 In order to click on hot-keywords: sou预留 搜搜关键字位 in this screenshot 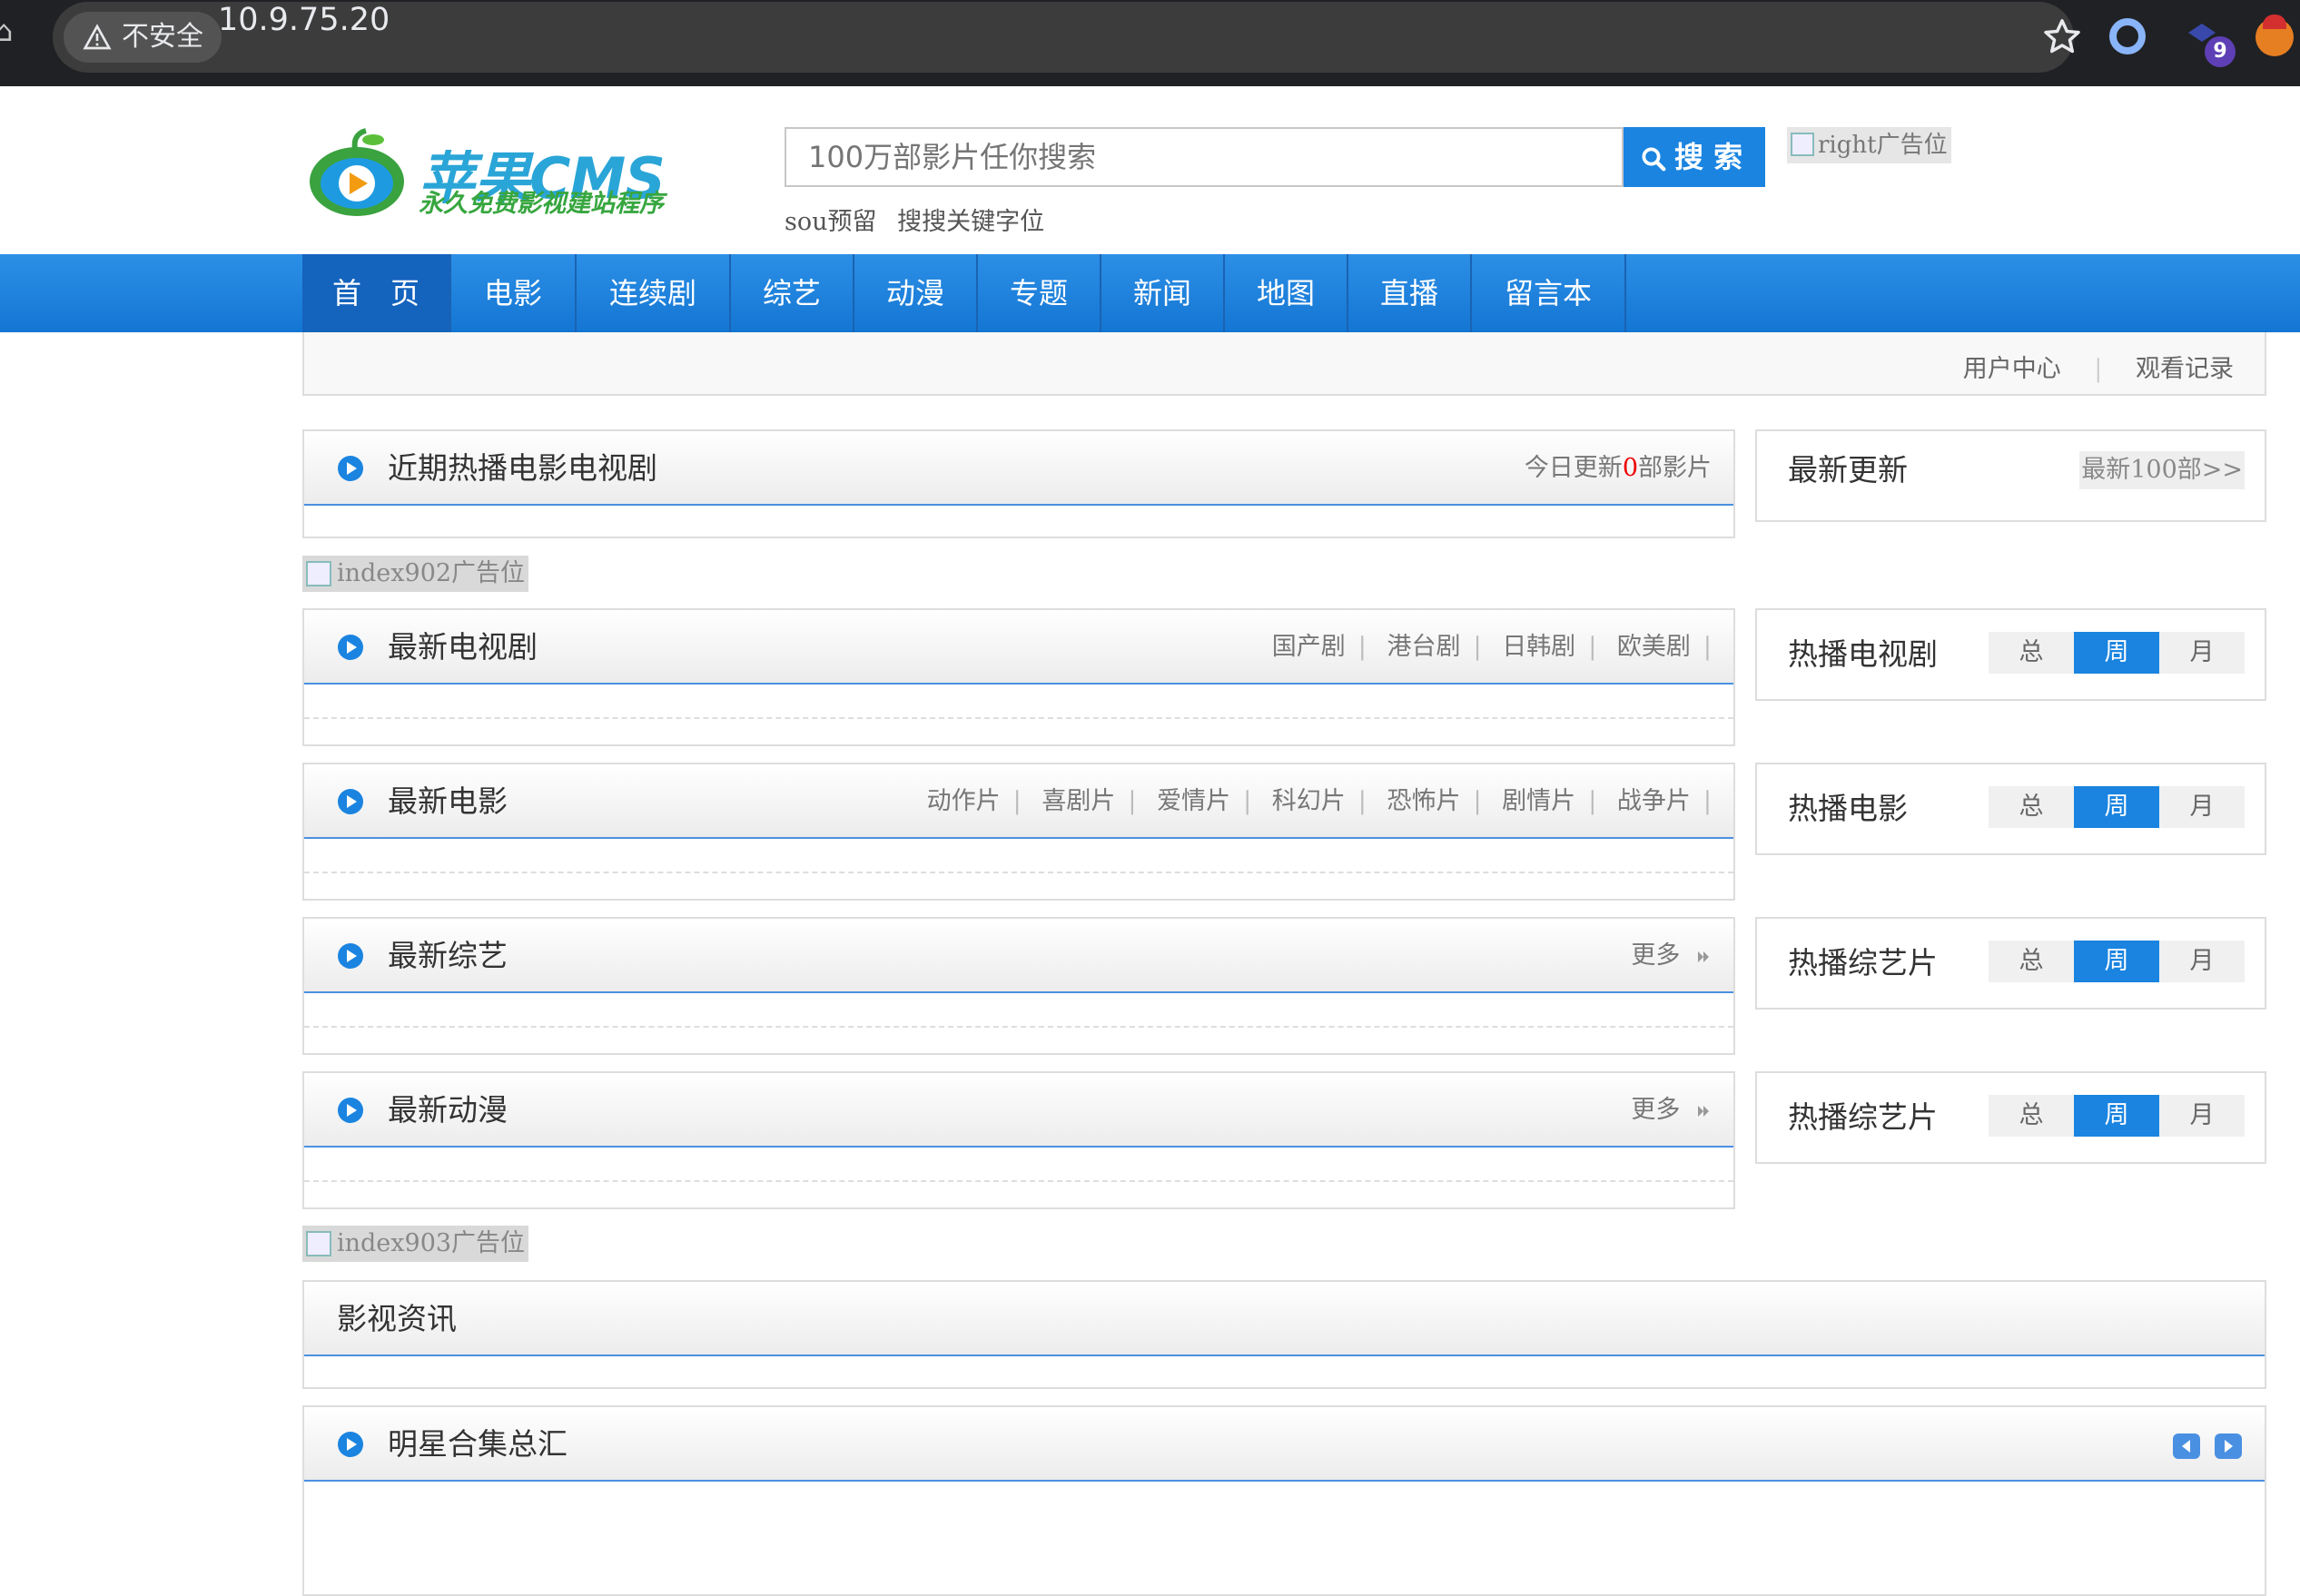, I will do `click(921, 219)`.